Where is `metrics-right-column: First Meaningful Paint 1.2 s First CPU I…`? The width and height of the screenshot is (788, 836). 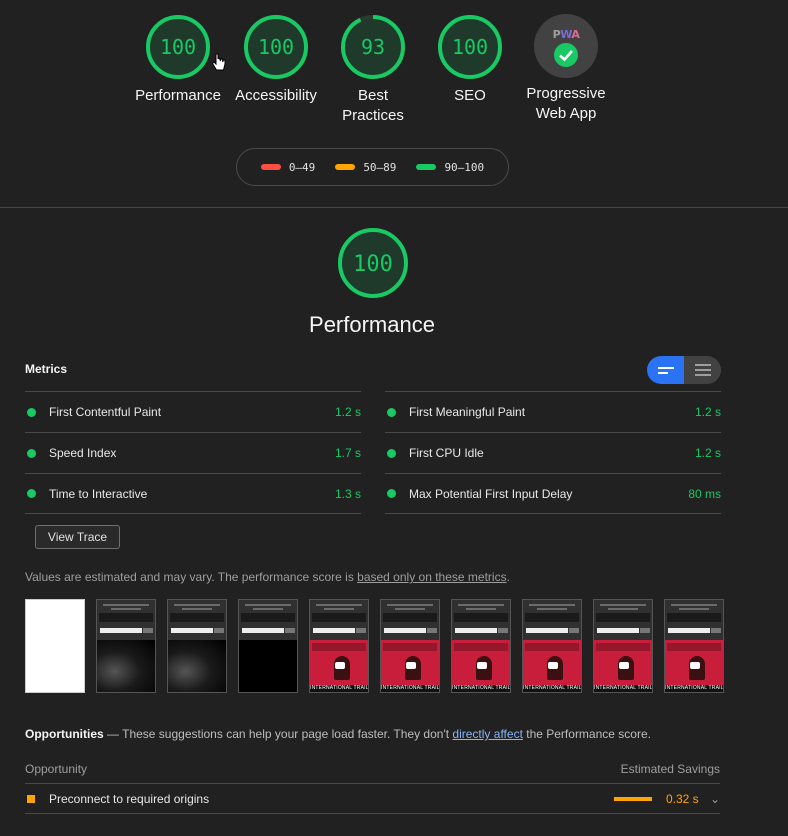
metrics-right-column: First Meaningful Paint 1.2 s First CPU I… is located at coordinates (553, 452).